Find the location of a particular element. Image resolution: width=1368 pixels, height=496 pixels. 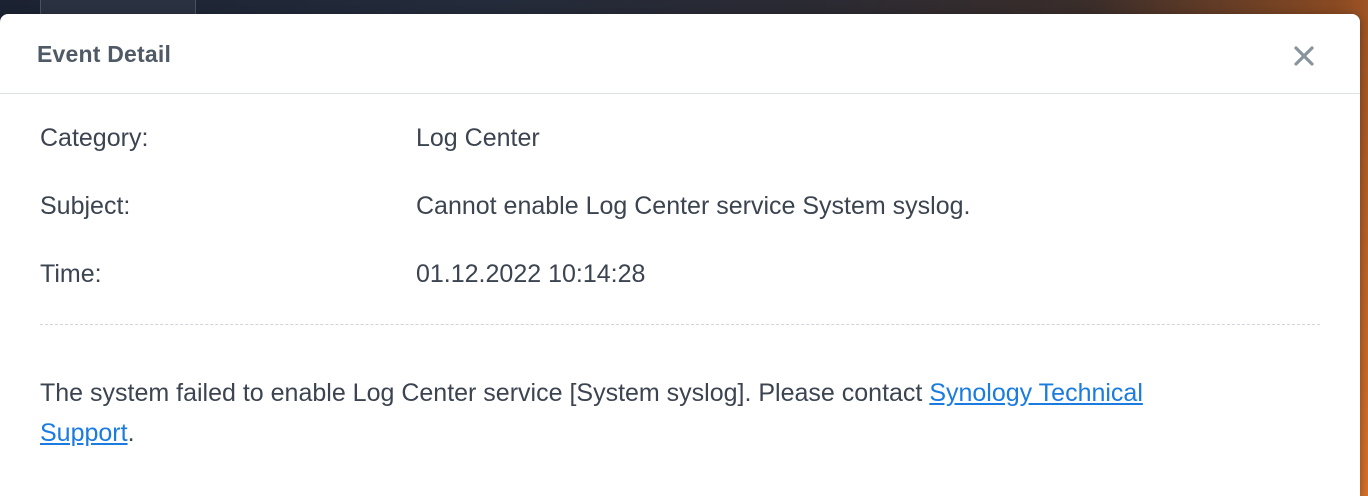

field-row-time: Time: 01.12.2022 10:14:28 is located at coordinates (680, 277).